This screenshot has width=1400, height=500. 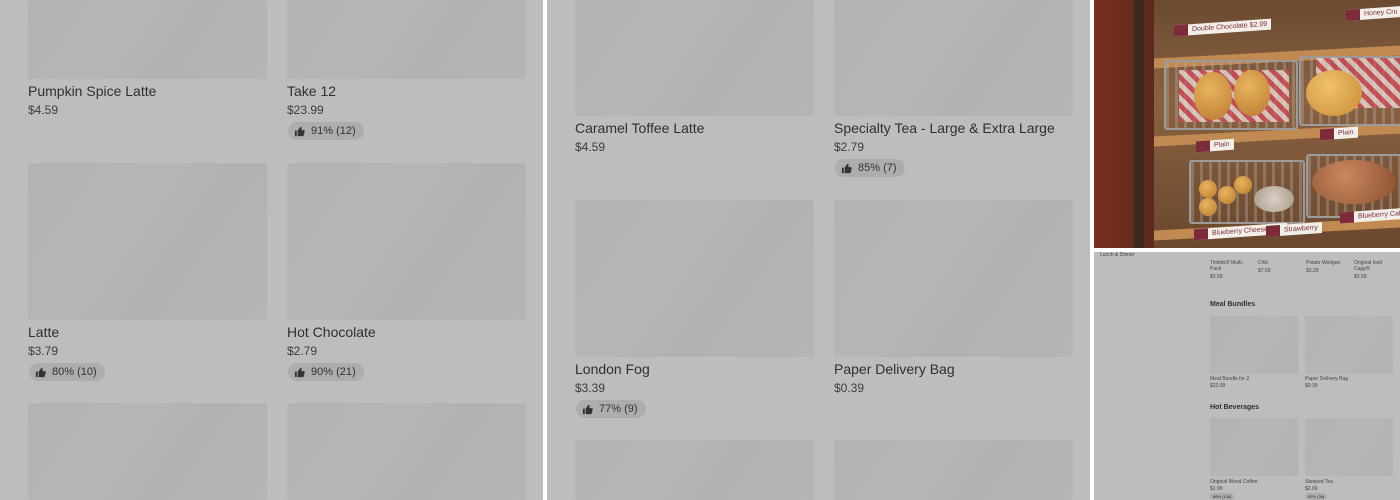 I want to click on item-name: Hot Chocolate, so click(x=331, y=332).